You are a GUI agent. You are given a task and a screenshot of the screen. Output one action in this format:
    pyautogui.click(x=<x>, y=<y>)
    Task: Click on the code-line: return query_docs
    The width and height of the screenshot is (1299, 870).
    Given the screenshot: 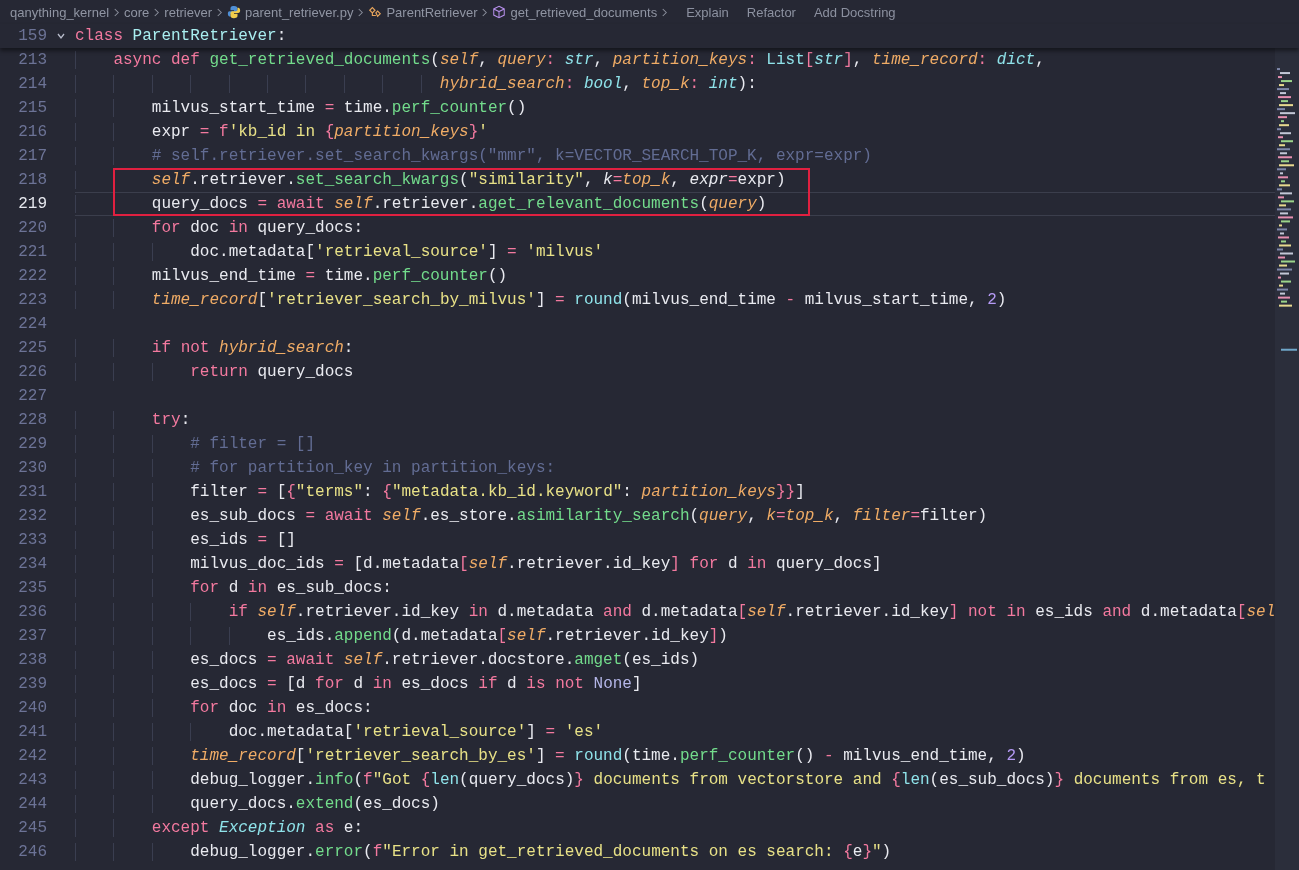 What is the action you would take?
    pyautogui.click(x=272, y=372)
    